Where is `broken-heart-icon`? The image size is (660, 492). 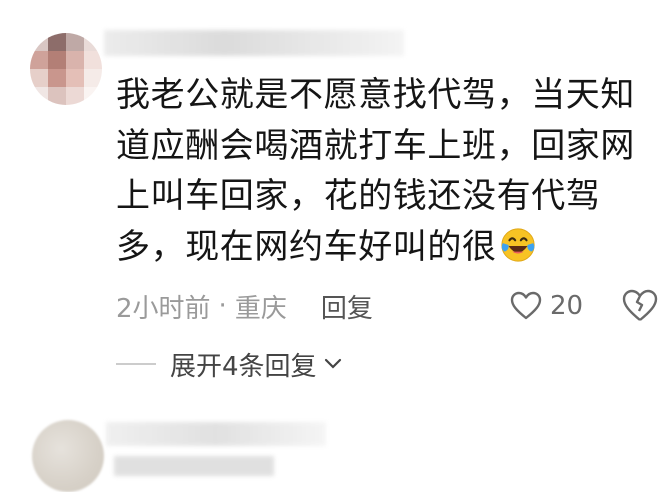
broken-heart-icon is located at coordinates (640, 306).